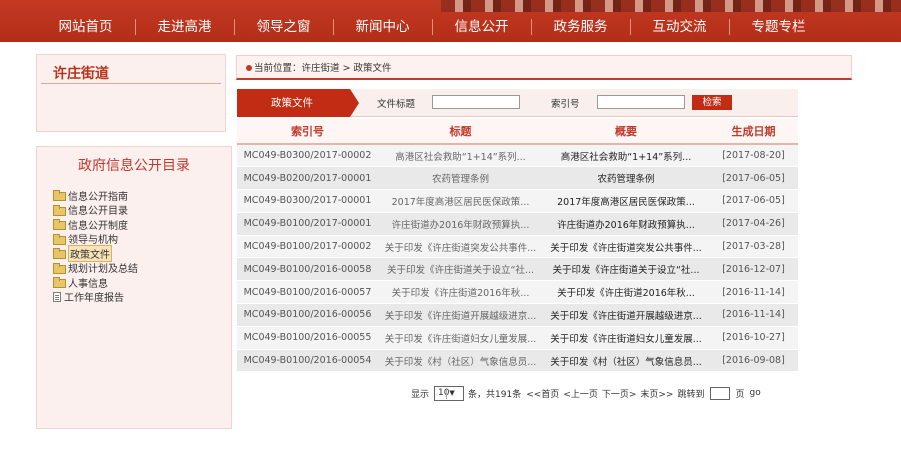 The width and height of the screenshot is (901, 473). Describe the element at coordinates (307, 361) in the screenshot. I see `cell-index-number: MC049-B0100/2016-00054` at that location.